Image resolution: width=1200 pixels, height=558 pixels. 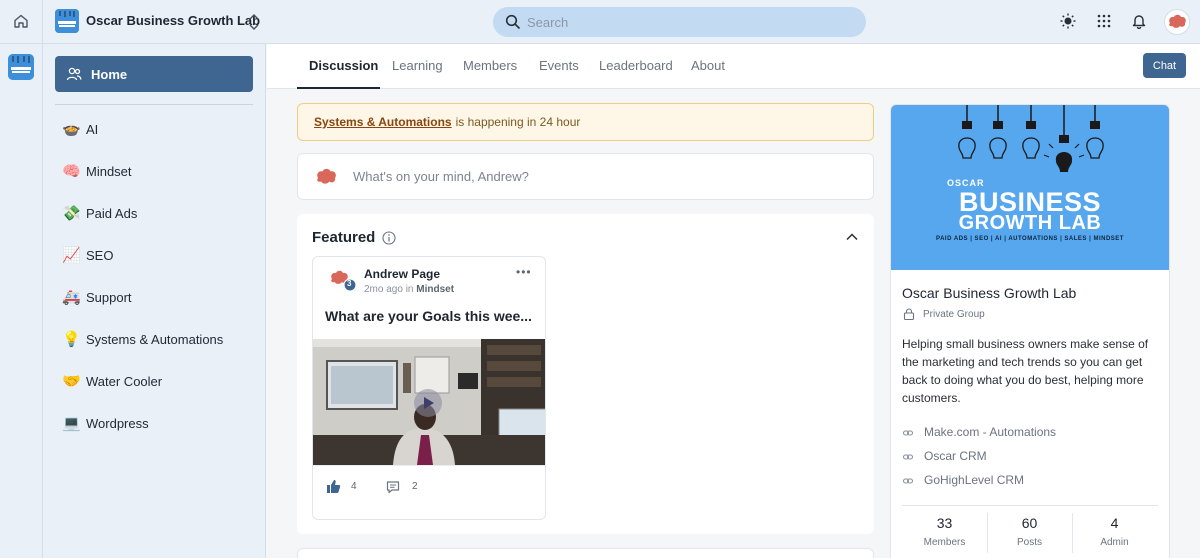 What do you see at coordinates (944, 523) in the screenshot?
I see `stat-value: 33` at bounding box center [944, 523].